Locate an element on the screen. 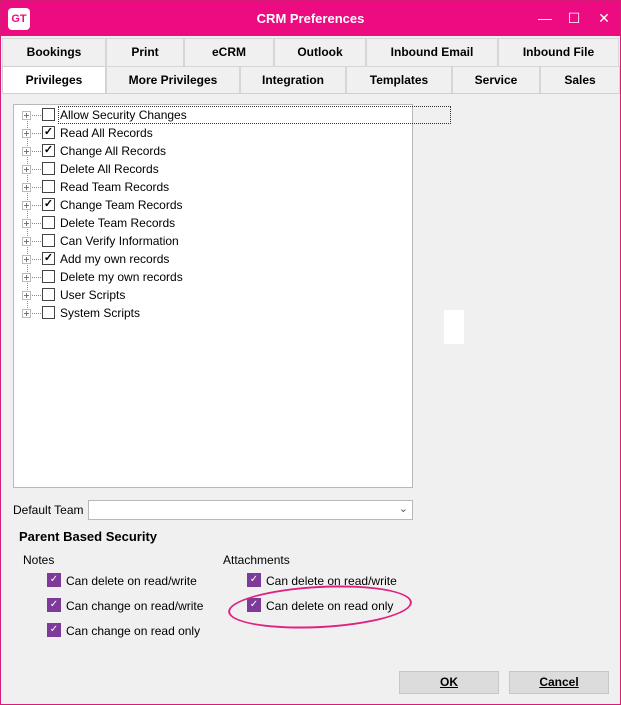  default-team-dropdown: ⌄ is located at coordinates (250, 510).